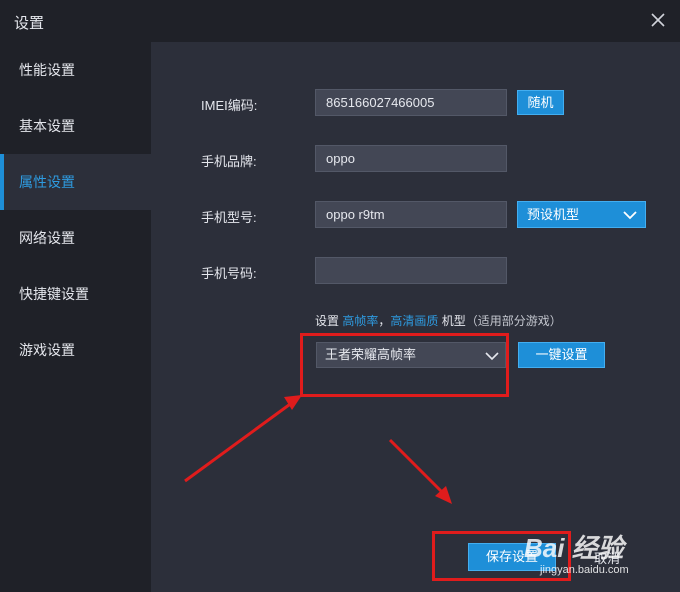  I want to click on watermark-logo: Bai 经验, so click(574, 548).